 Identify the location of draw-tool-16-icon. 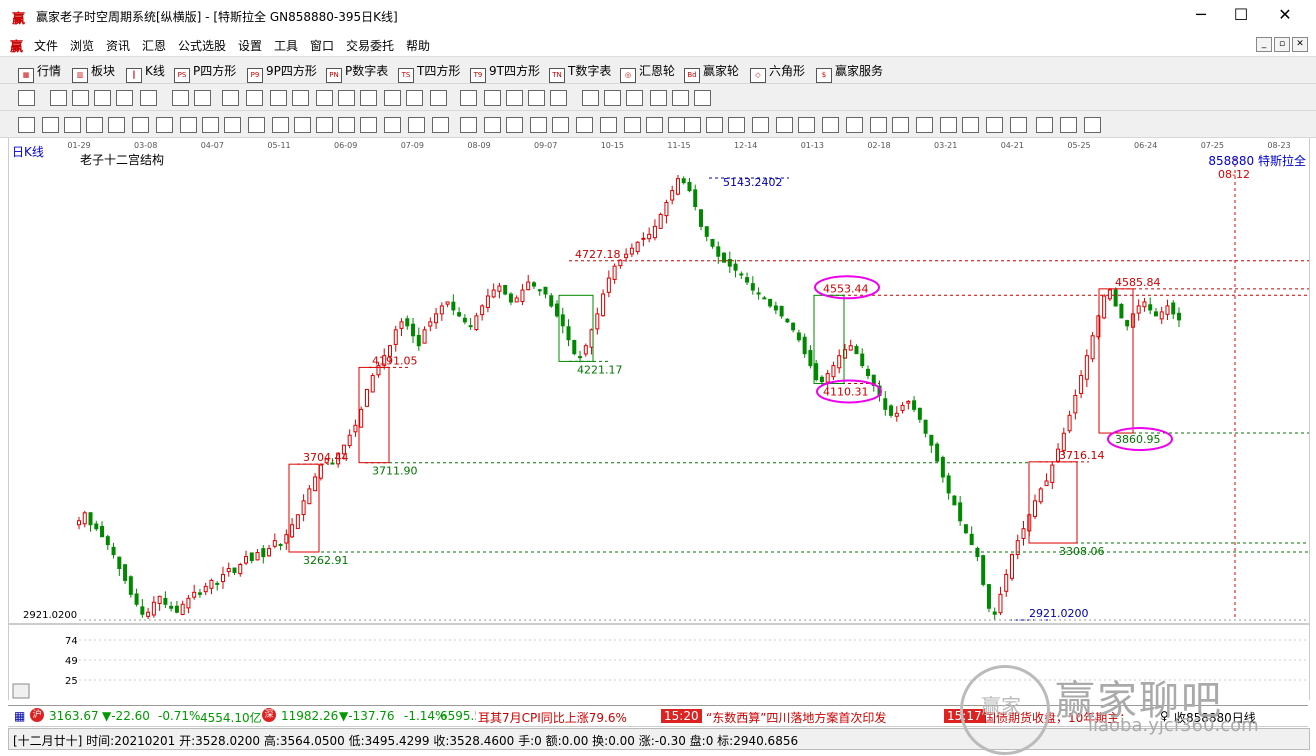
(414, 98).